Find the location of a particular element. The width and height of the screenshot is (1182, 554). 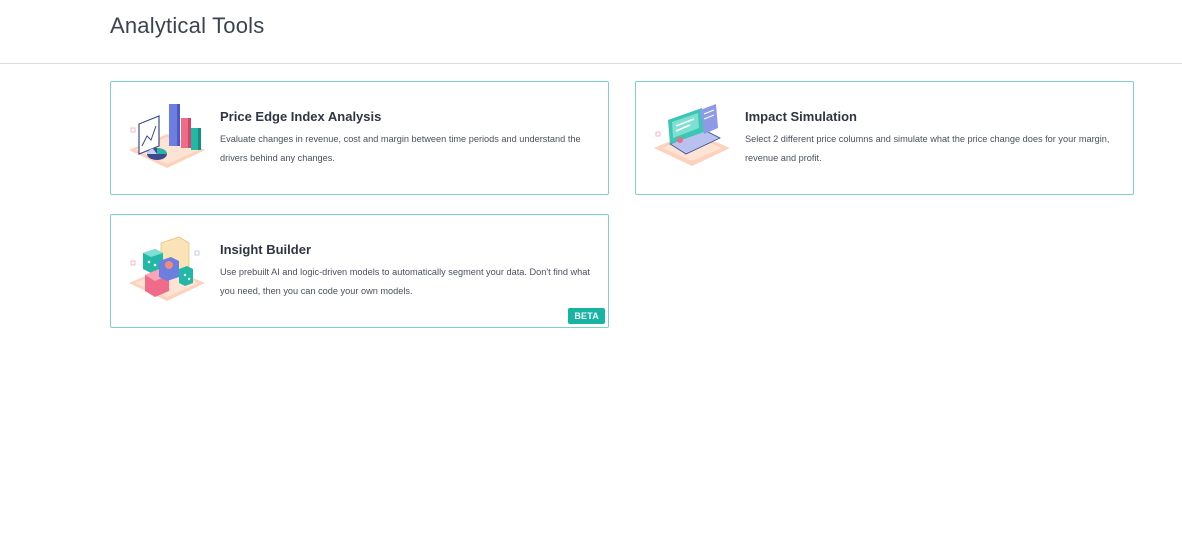

card-title: Insight Builder is located at coordinates (265, 249).